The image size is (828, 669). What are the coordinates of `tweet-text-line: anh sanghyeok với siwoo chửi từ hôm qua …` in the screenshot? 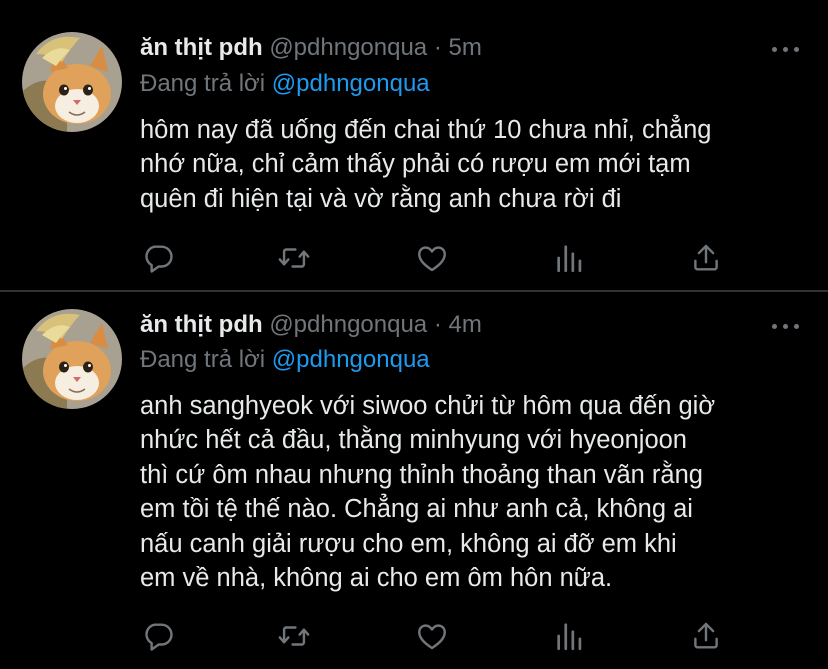 It's located at (428, 406).